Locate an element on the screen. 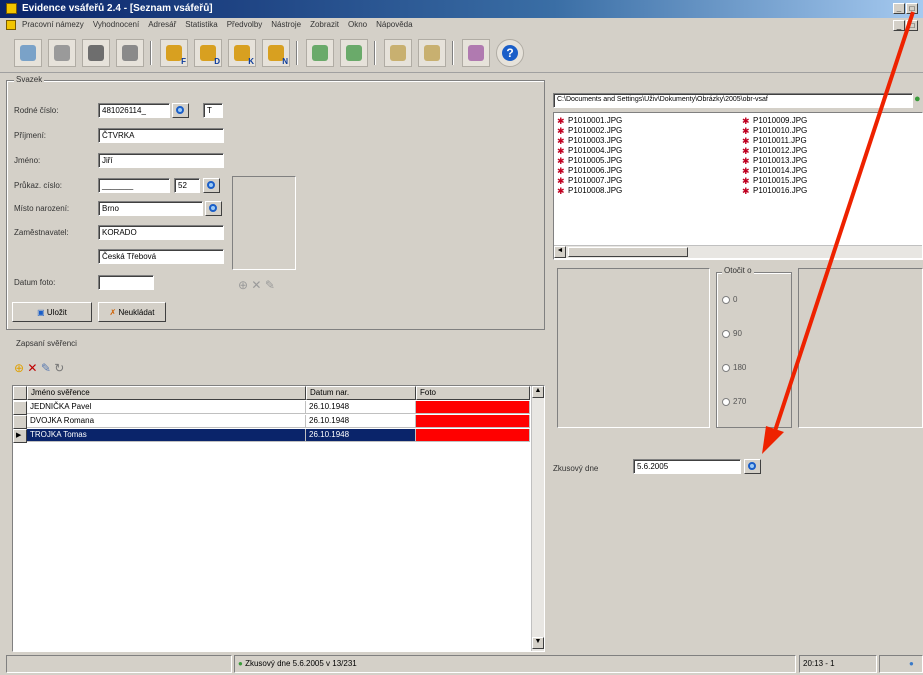 Image resolution: width=923 pixels, height=675 pixels. status-panel-left is located at coordinates (119, 664).